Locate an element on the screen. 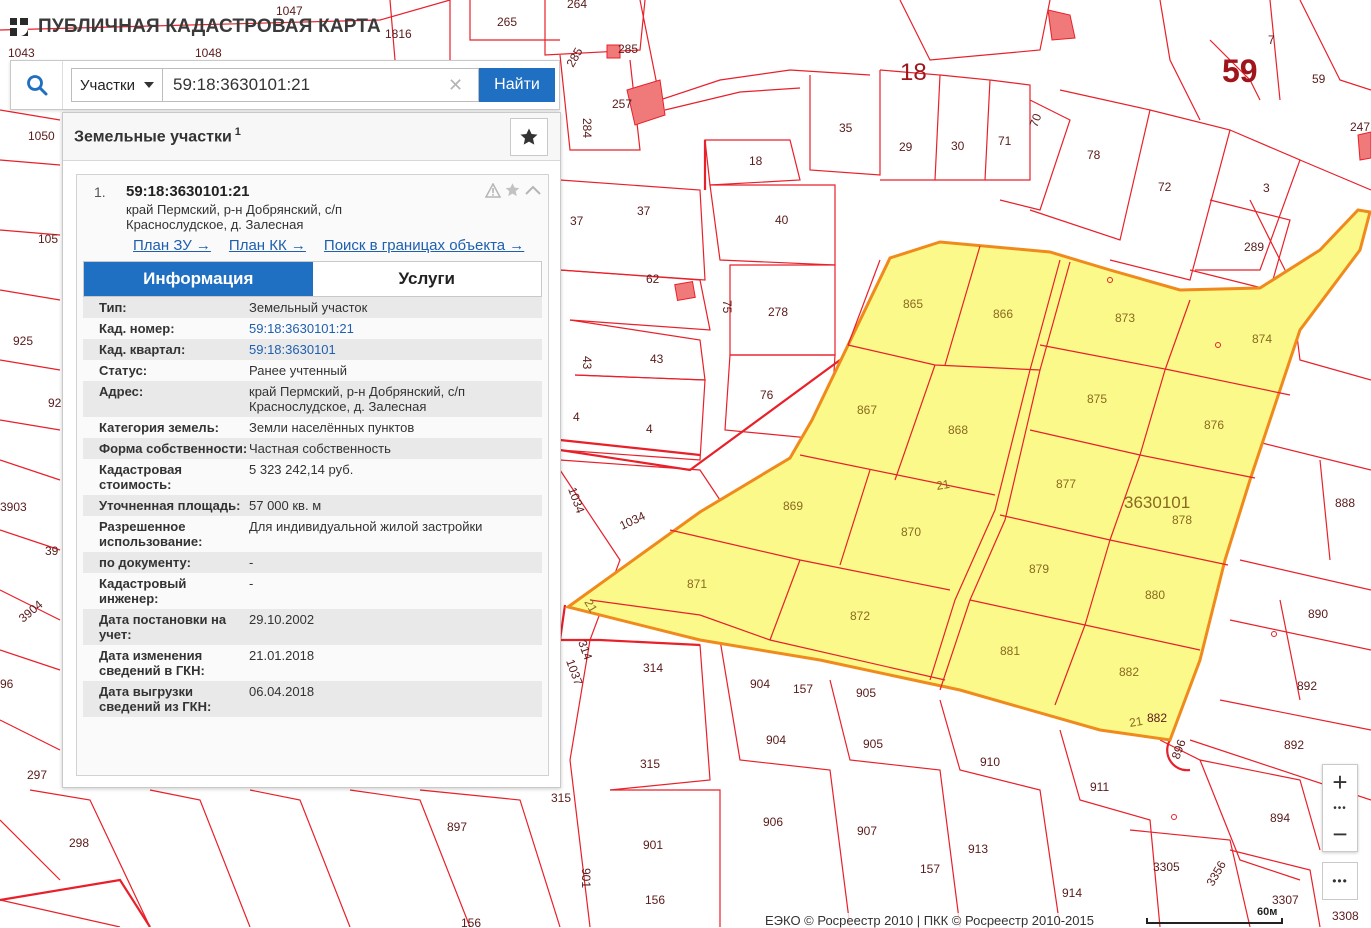 The height and width of the screenshot is (928, 1371). info-key: Тип: is located at coordinates (113, 307).